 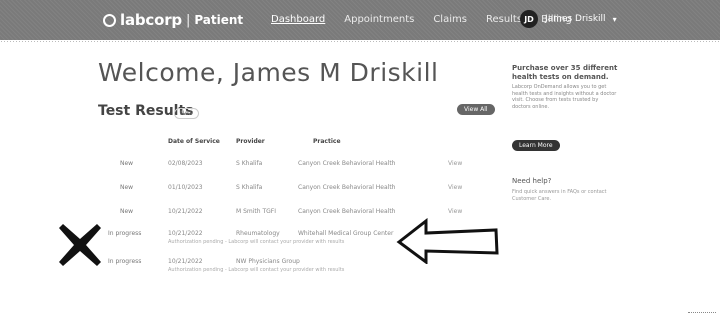 I want to click on brand-name: labcorp, so click(x=151, y=20).